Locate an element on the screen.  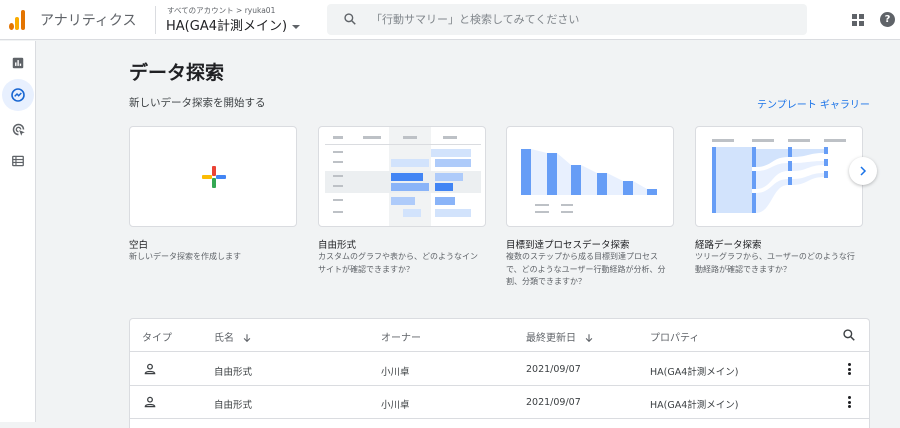
next-templates-button is located at coordinates (863, 171).